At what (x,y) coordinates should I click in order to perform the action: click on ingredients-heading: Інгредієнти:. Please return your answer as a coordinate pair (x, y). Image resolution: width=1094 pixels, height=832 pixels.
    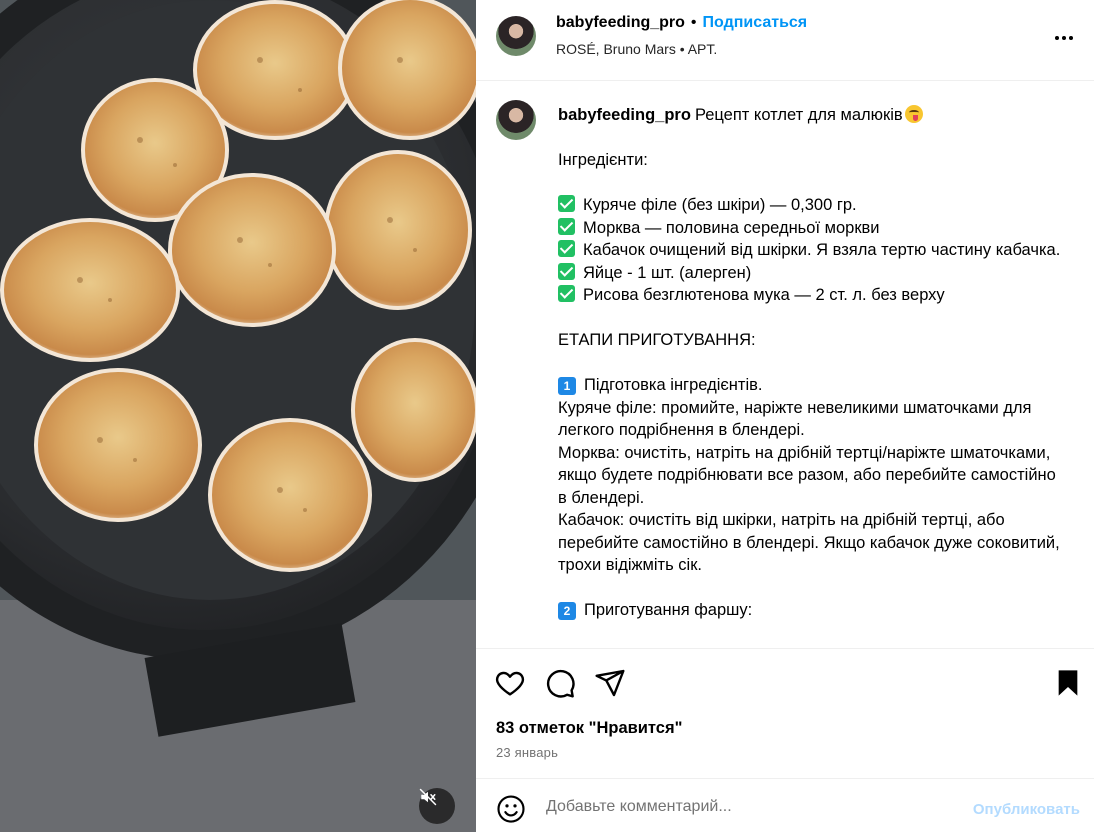
    Looking at the image, I should click on (603, 160).